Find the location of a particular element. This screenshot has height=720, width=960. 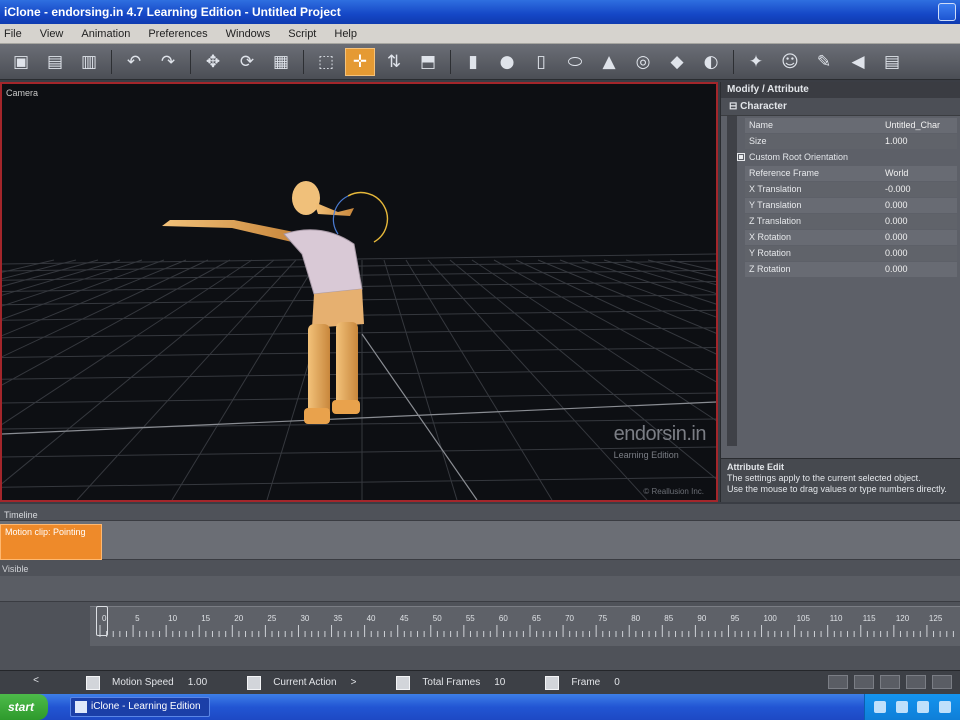

attribute-value: Untitled_Char is located at coordinates (921, 125).